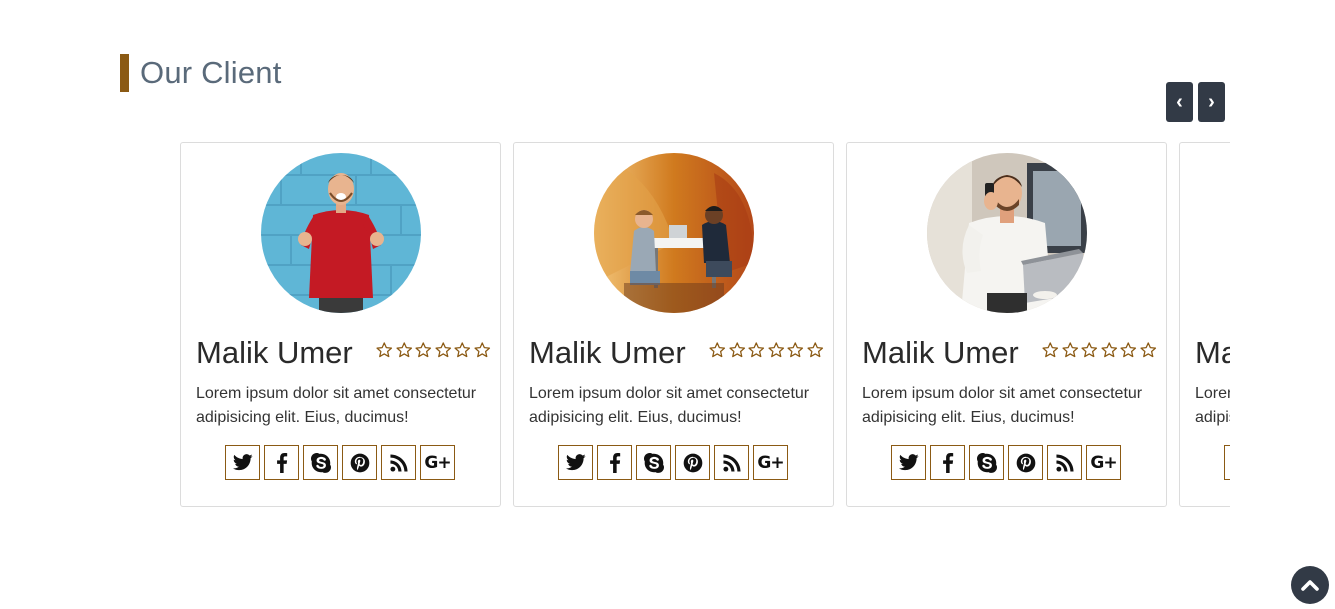  What do you see at coordinates (124, 73) in the screenshot?
I see `title-accent-bar` at bounding box center [124, 73].